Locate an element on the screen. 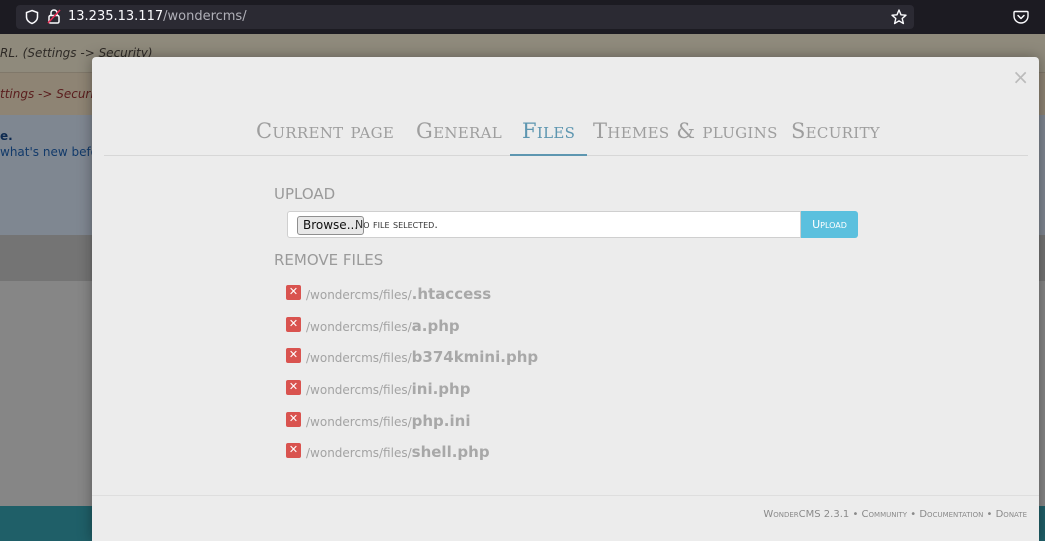 The image size is (1045, 541). version-text: WonderCMS 2.3.1 is located at coordinates (806, 514).